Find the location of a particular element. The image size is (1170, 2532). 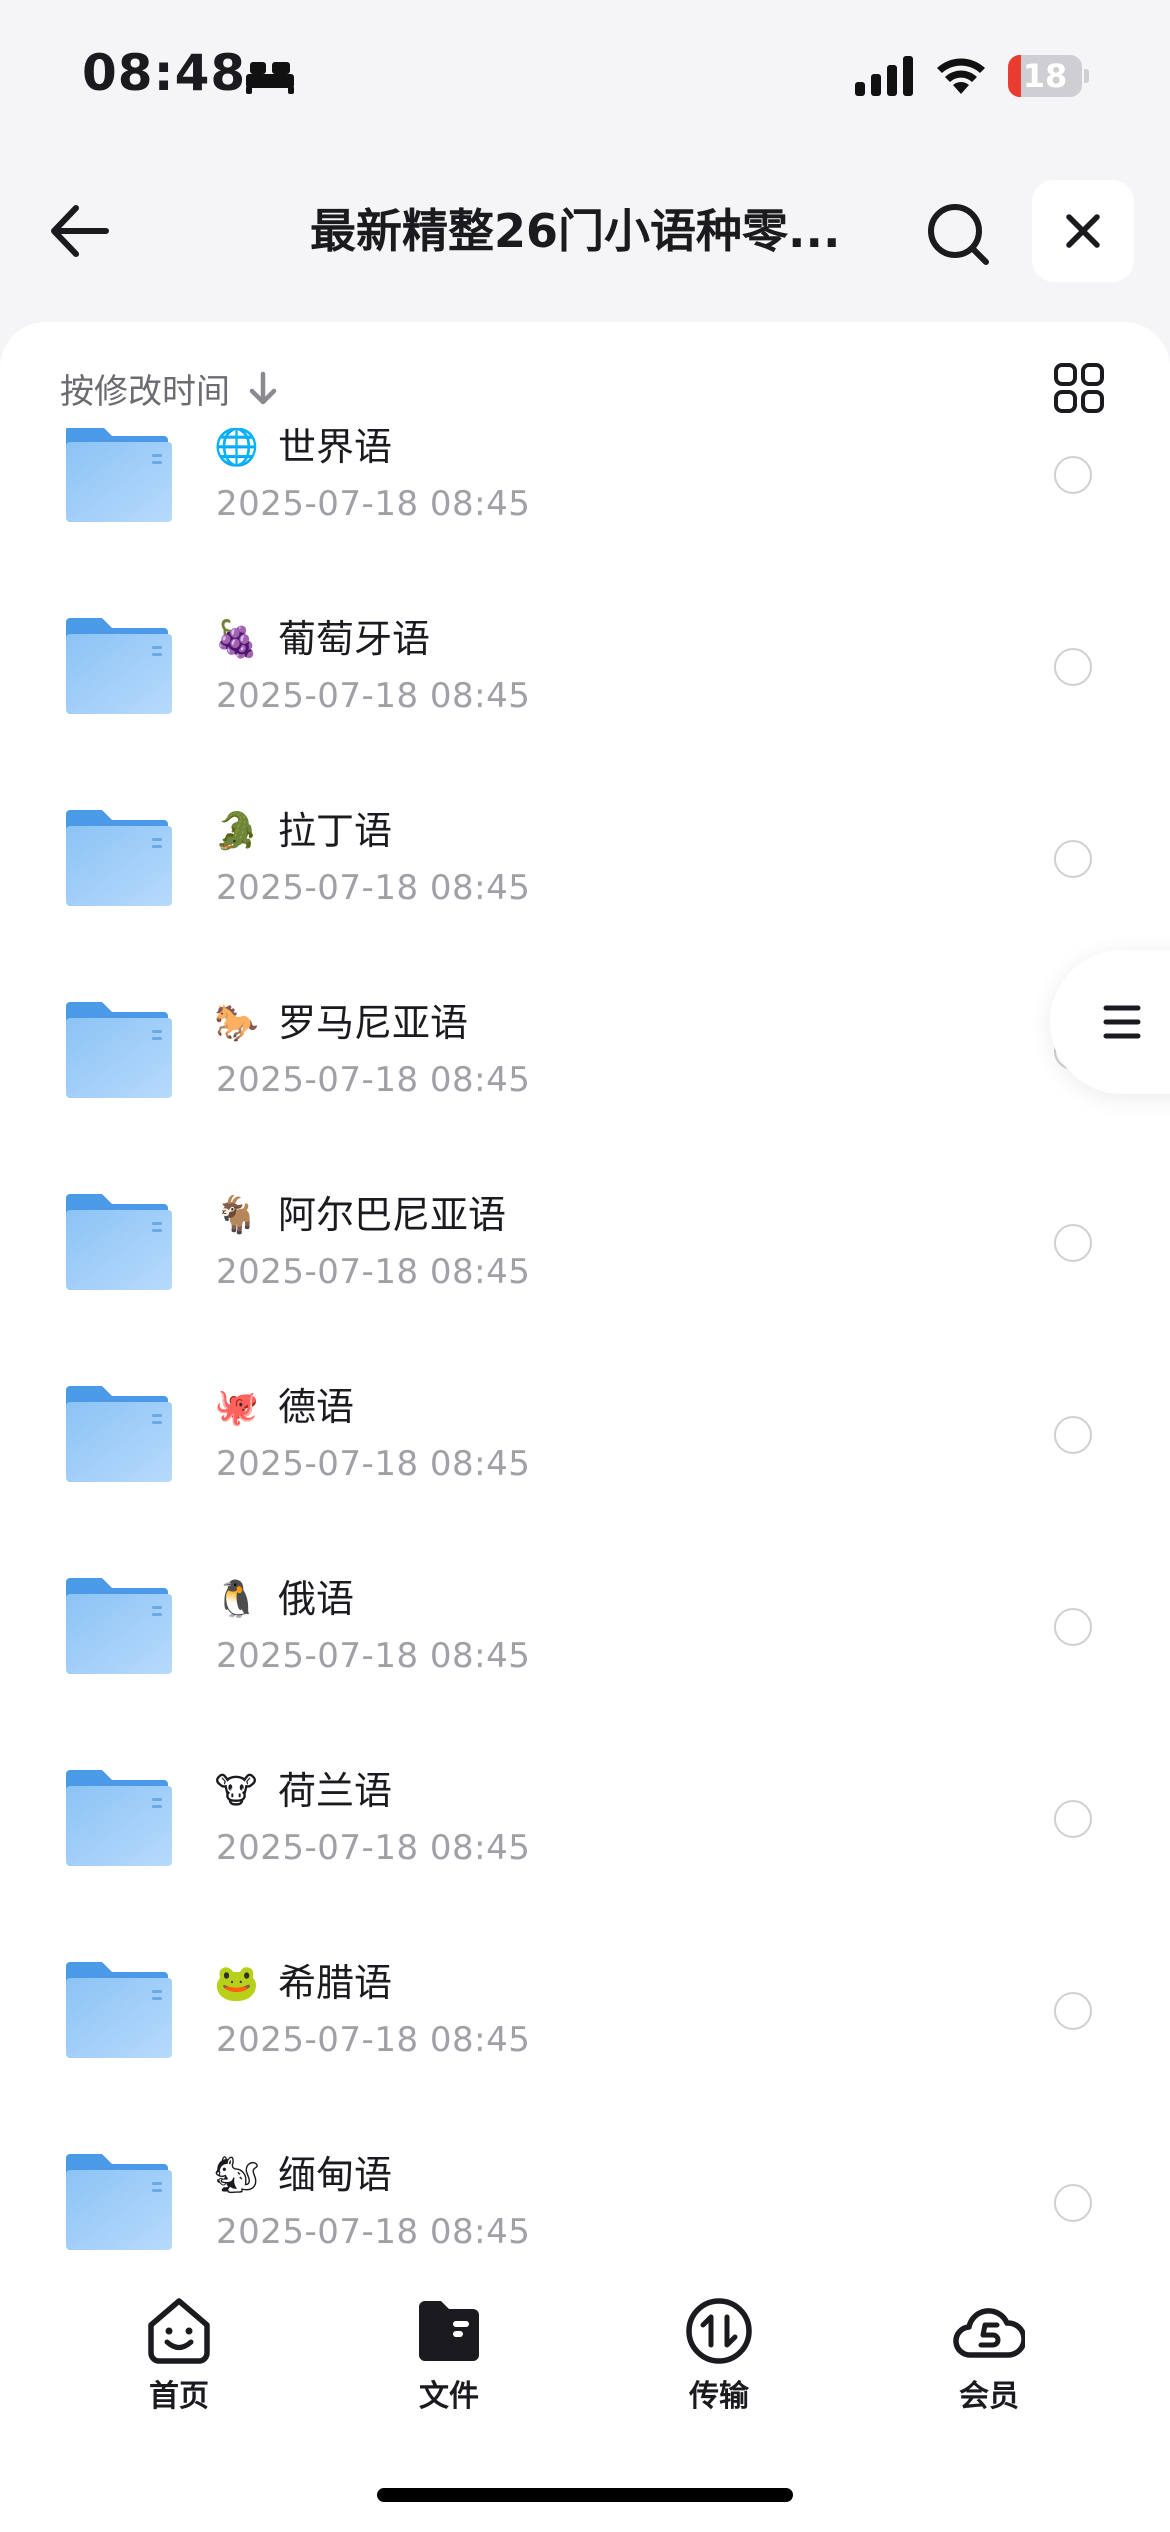

tab-files-label: 文件 is located at coordinates (449, 2396).